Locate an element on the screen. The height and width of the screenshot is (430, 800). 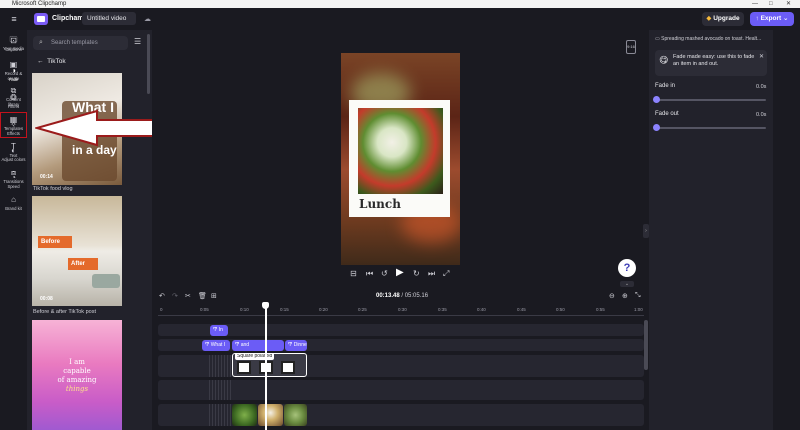
rail-effects: ✧ Effects is located at coordinates (13, 128).